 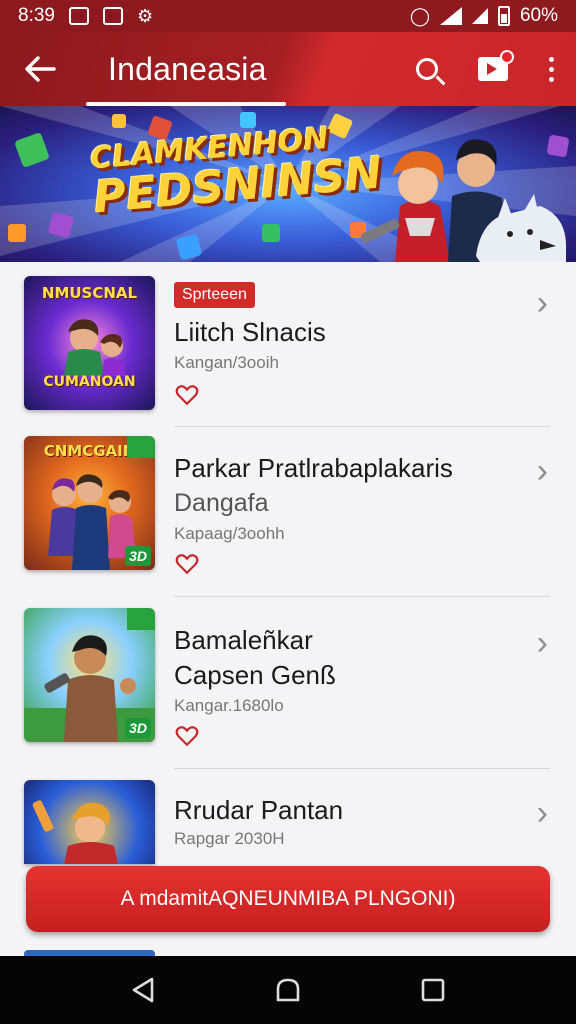 What do you see at coordinates (145, 15) in the screenshot?
I see `notification-bug-icon: ⚙` at bounding box center [145, 15].